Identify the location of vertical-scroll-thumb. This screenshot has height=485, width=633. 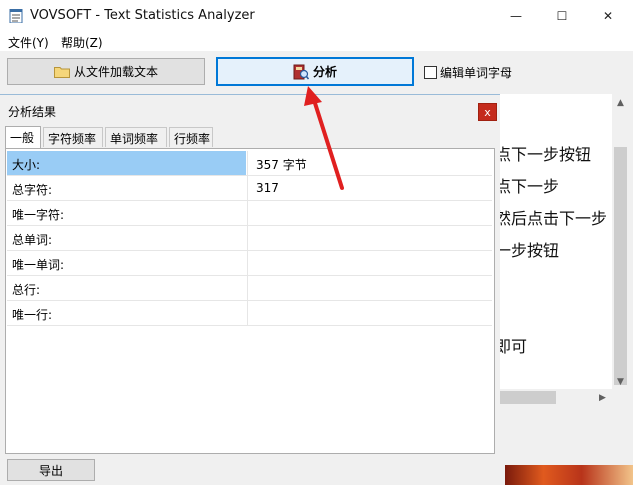
(620, 266).